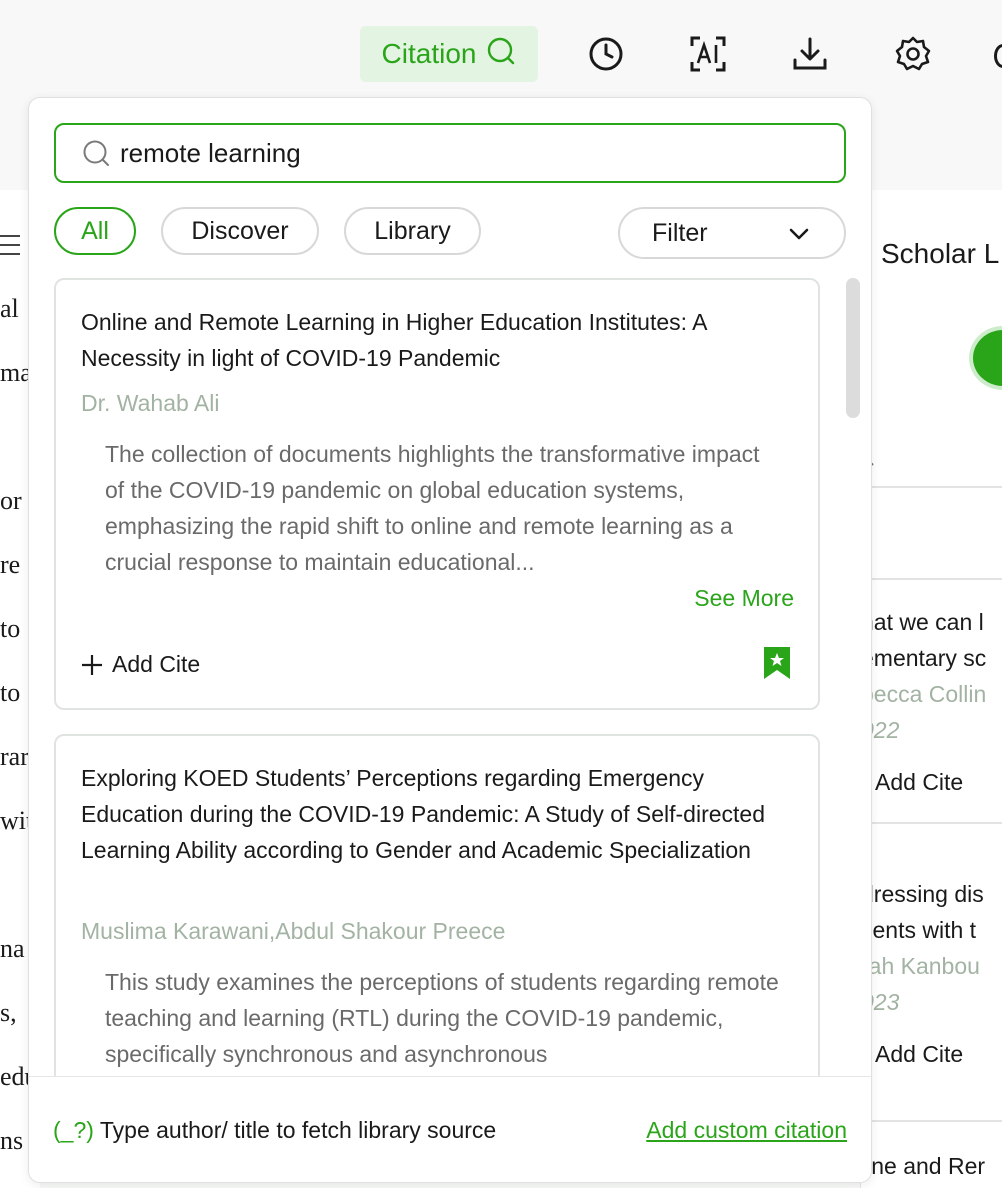 Image resolution: width=1002 pixels, height=1188 pixels. Describe the element at coordinates (12, 1140) in the screenshot. I see `doc-text: ns` at that location.